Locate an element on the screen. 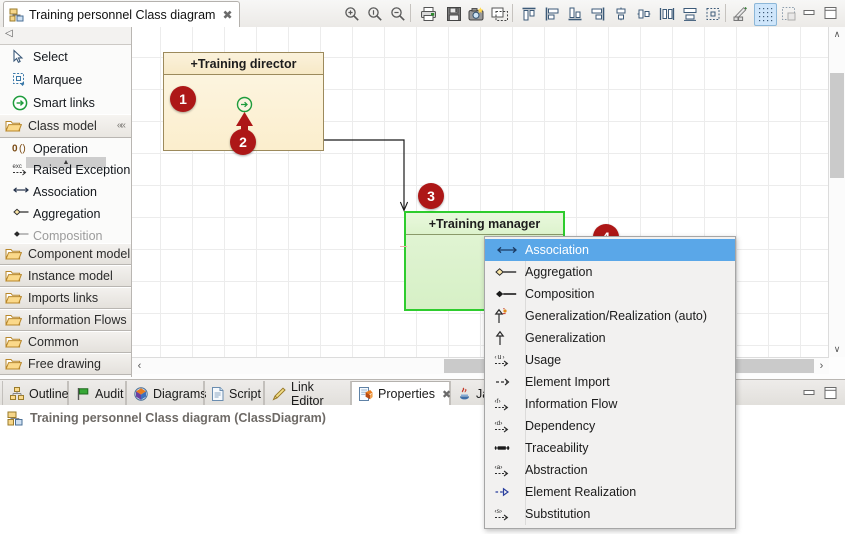 The height and width of the screenshot is (534, 845). menu-item-aggregation: Aggregation is located at coordinates (610, 272).